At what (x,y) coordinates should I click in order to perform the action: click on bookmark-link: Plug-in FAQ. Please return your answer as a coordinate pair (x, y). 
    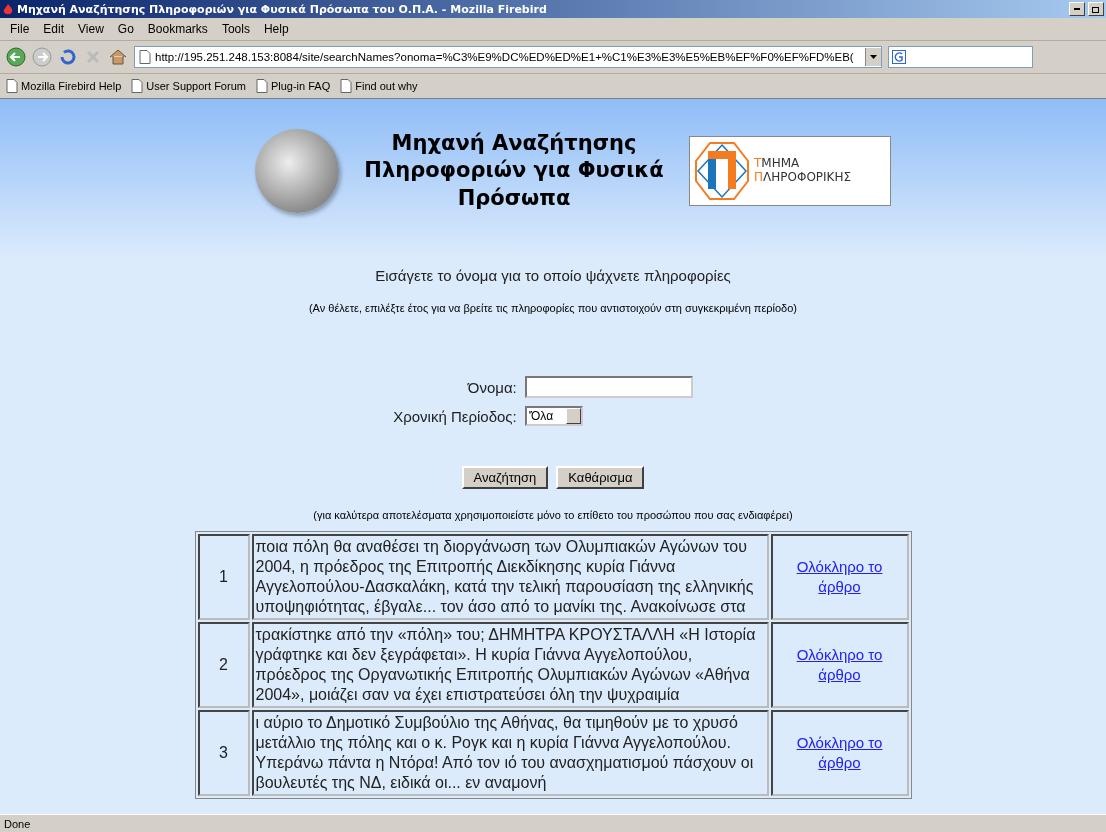
    Looking at the image, I should click on (293, 86).